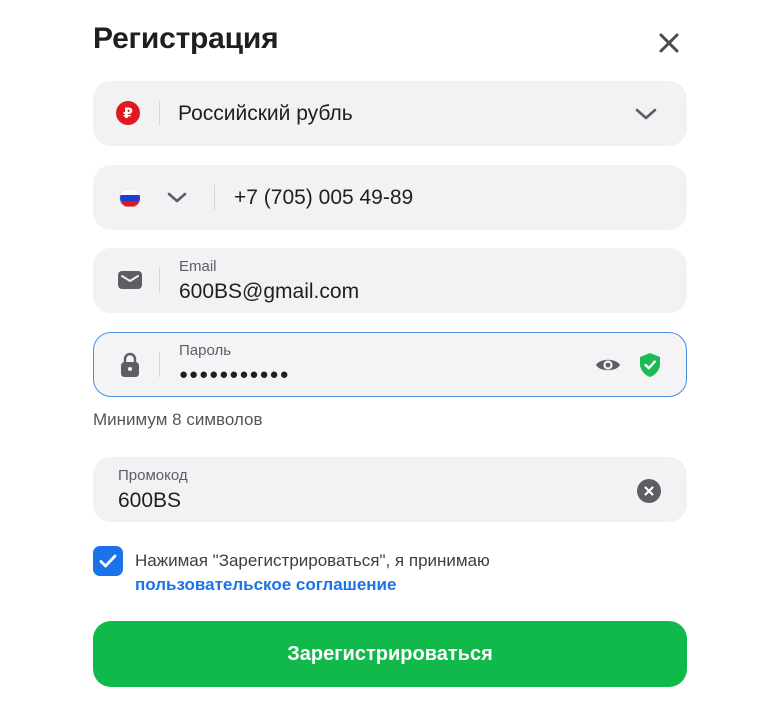  I want to click on lock-icon, so click(130, 365).